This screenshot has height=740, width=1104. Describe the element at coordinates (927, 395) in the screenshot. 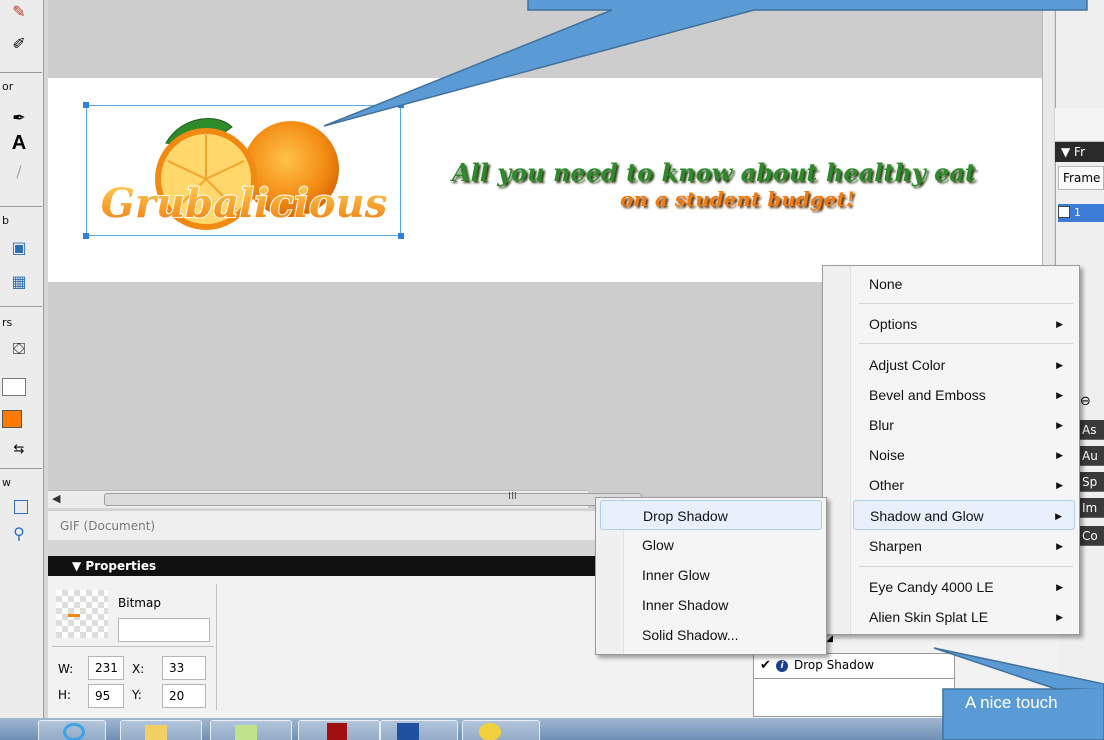

I see `menu-item-label: Bevel and Emboss` at that location.